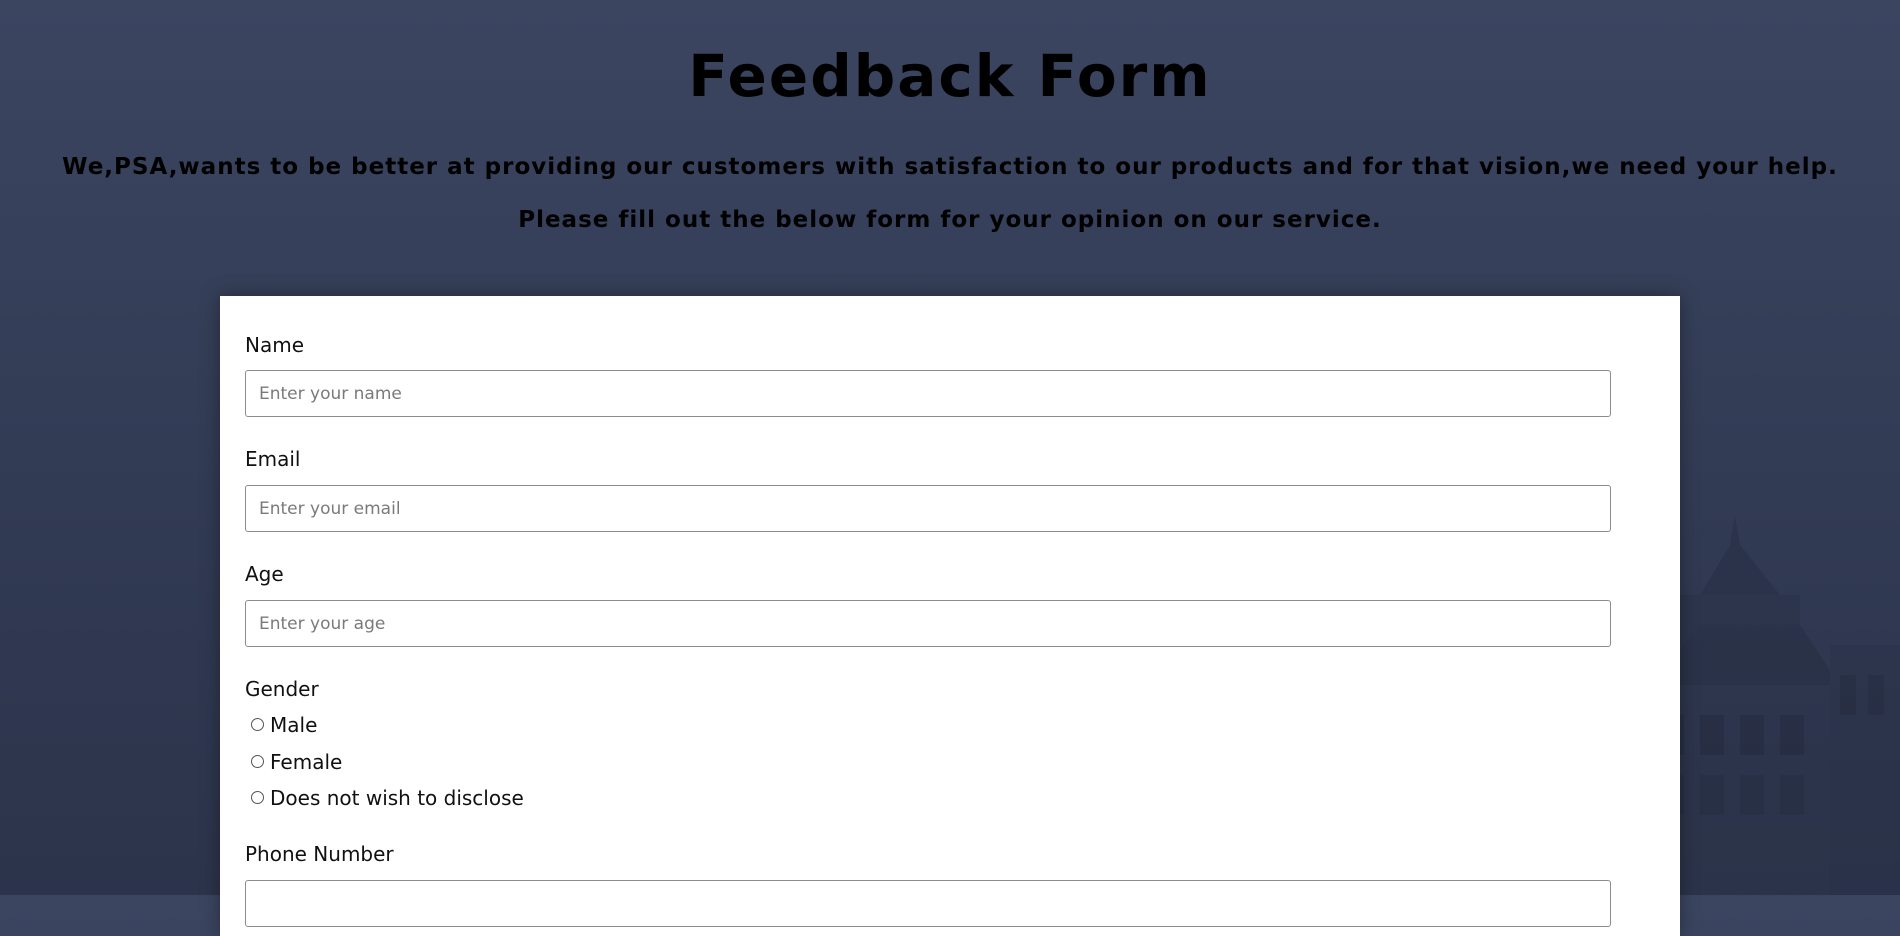 Image resolution: width=1900 pixels, height=936 pixels. Describe the element at coordinates (294, 725) in the screenshot. I see `gender-option-label: Male` at that location.